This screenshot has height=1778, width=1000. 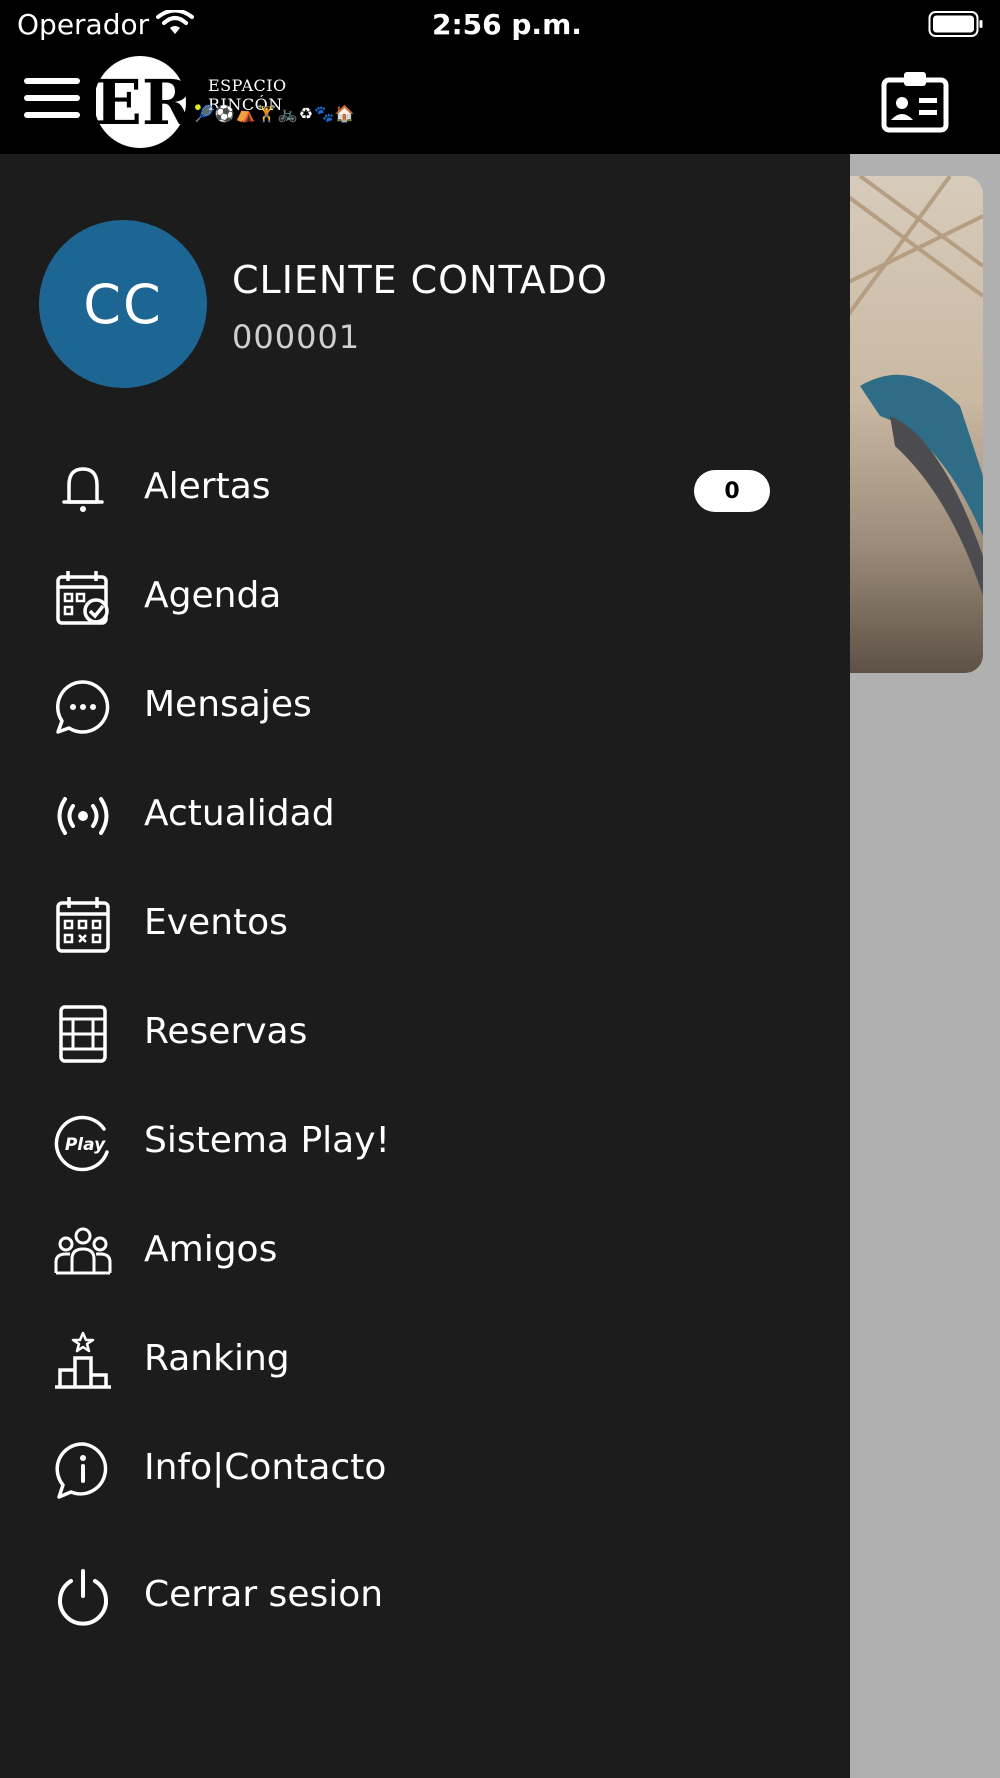 What do you see at coordinates (175, 22) in the screenshot?
I see `wifi-icon` at bounding box center [175, 22].